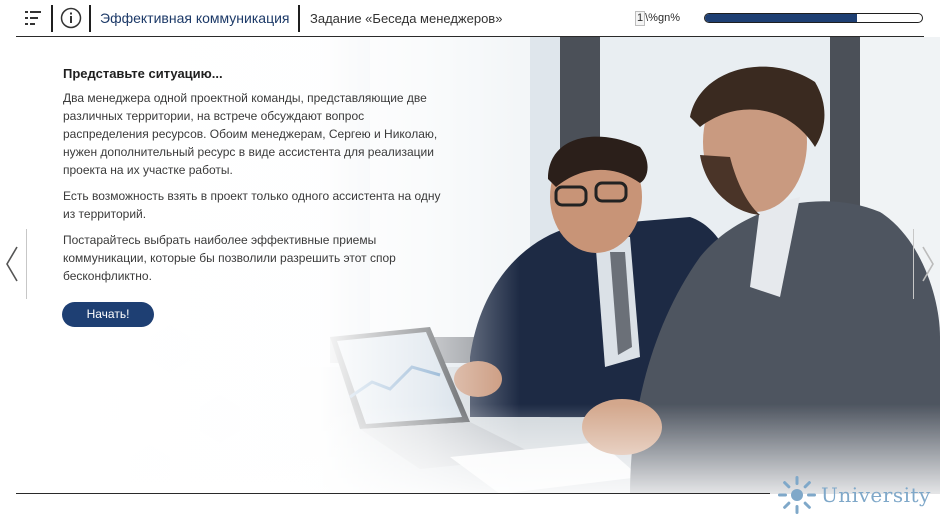 The width and height of the screenshot is (940, 528). I want to click on next-slide-button, so click(926, 264).